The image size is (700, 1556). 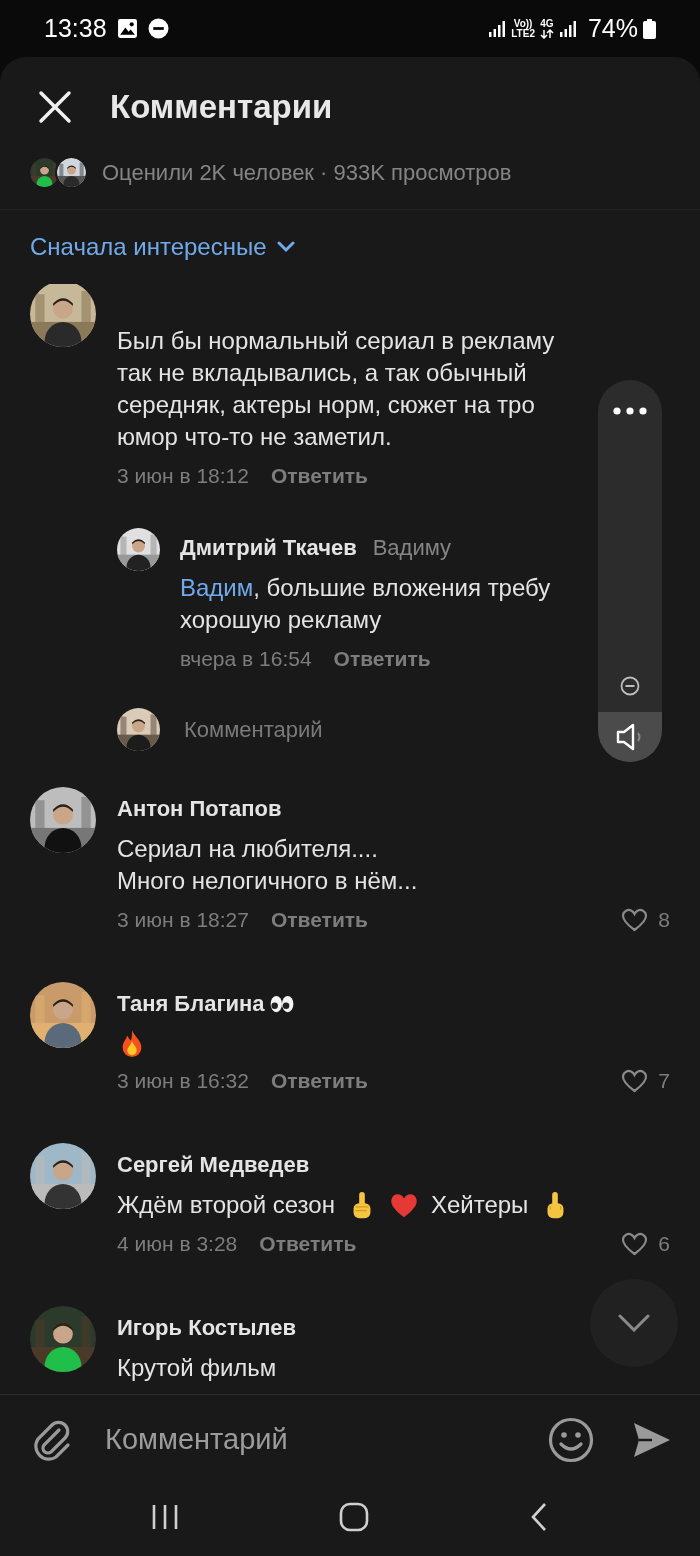 What do you see at coordinates (612, 28) in the screenshot?
I see `battery-percent: 74%` at bounding box center [612, 28].